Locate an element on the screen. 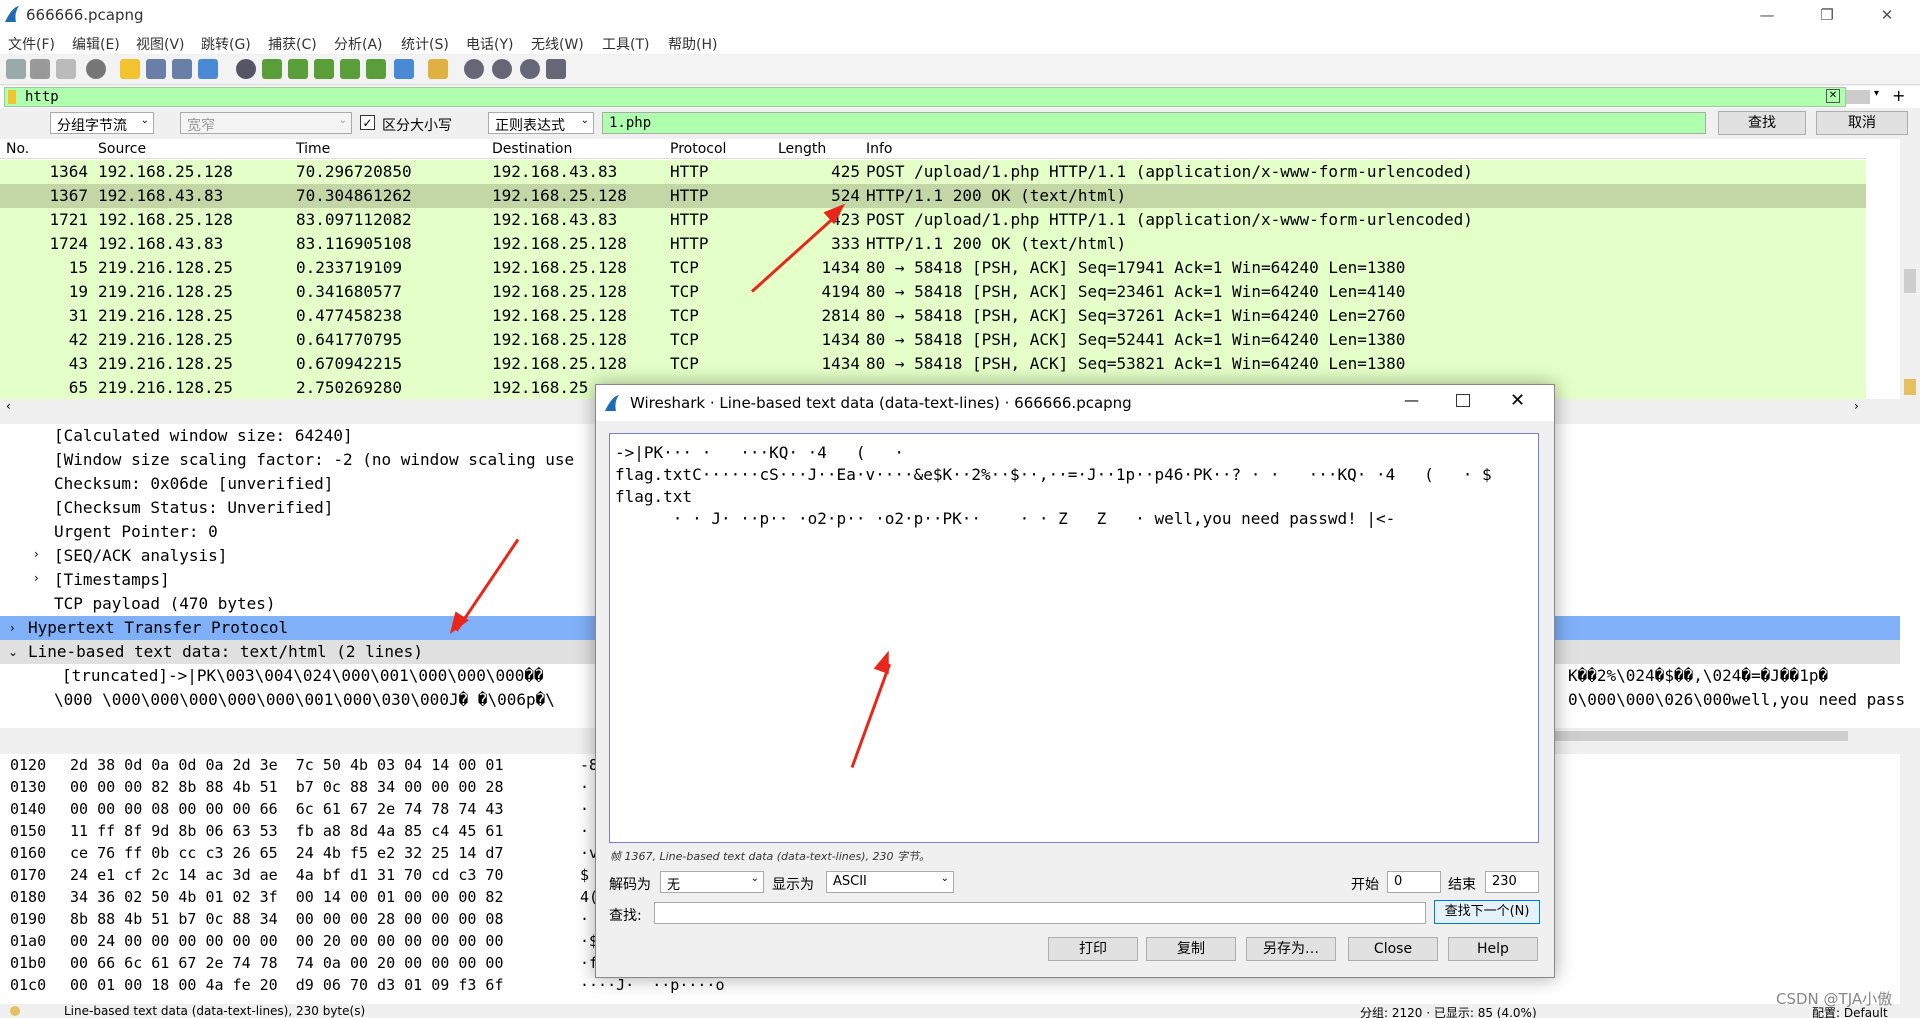  copy-button: 复制 is located at coordinates (1191, 949).